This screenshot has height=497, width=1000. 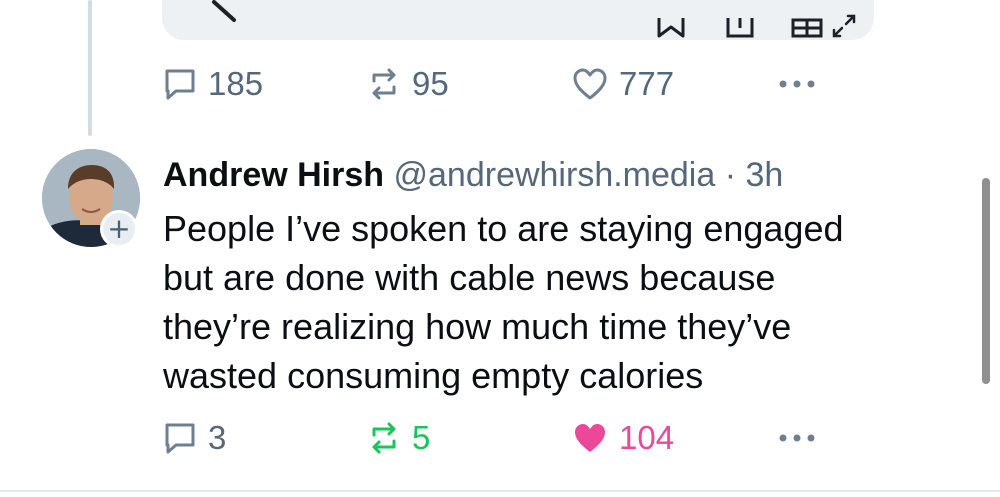 I want to click on bookmark-icon, so click(x=671, y=29).